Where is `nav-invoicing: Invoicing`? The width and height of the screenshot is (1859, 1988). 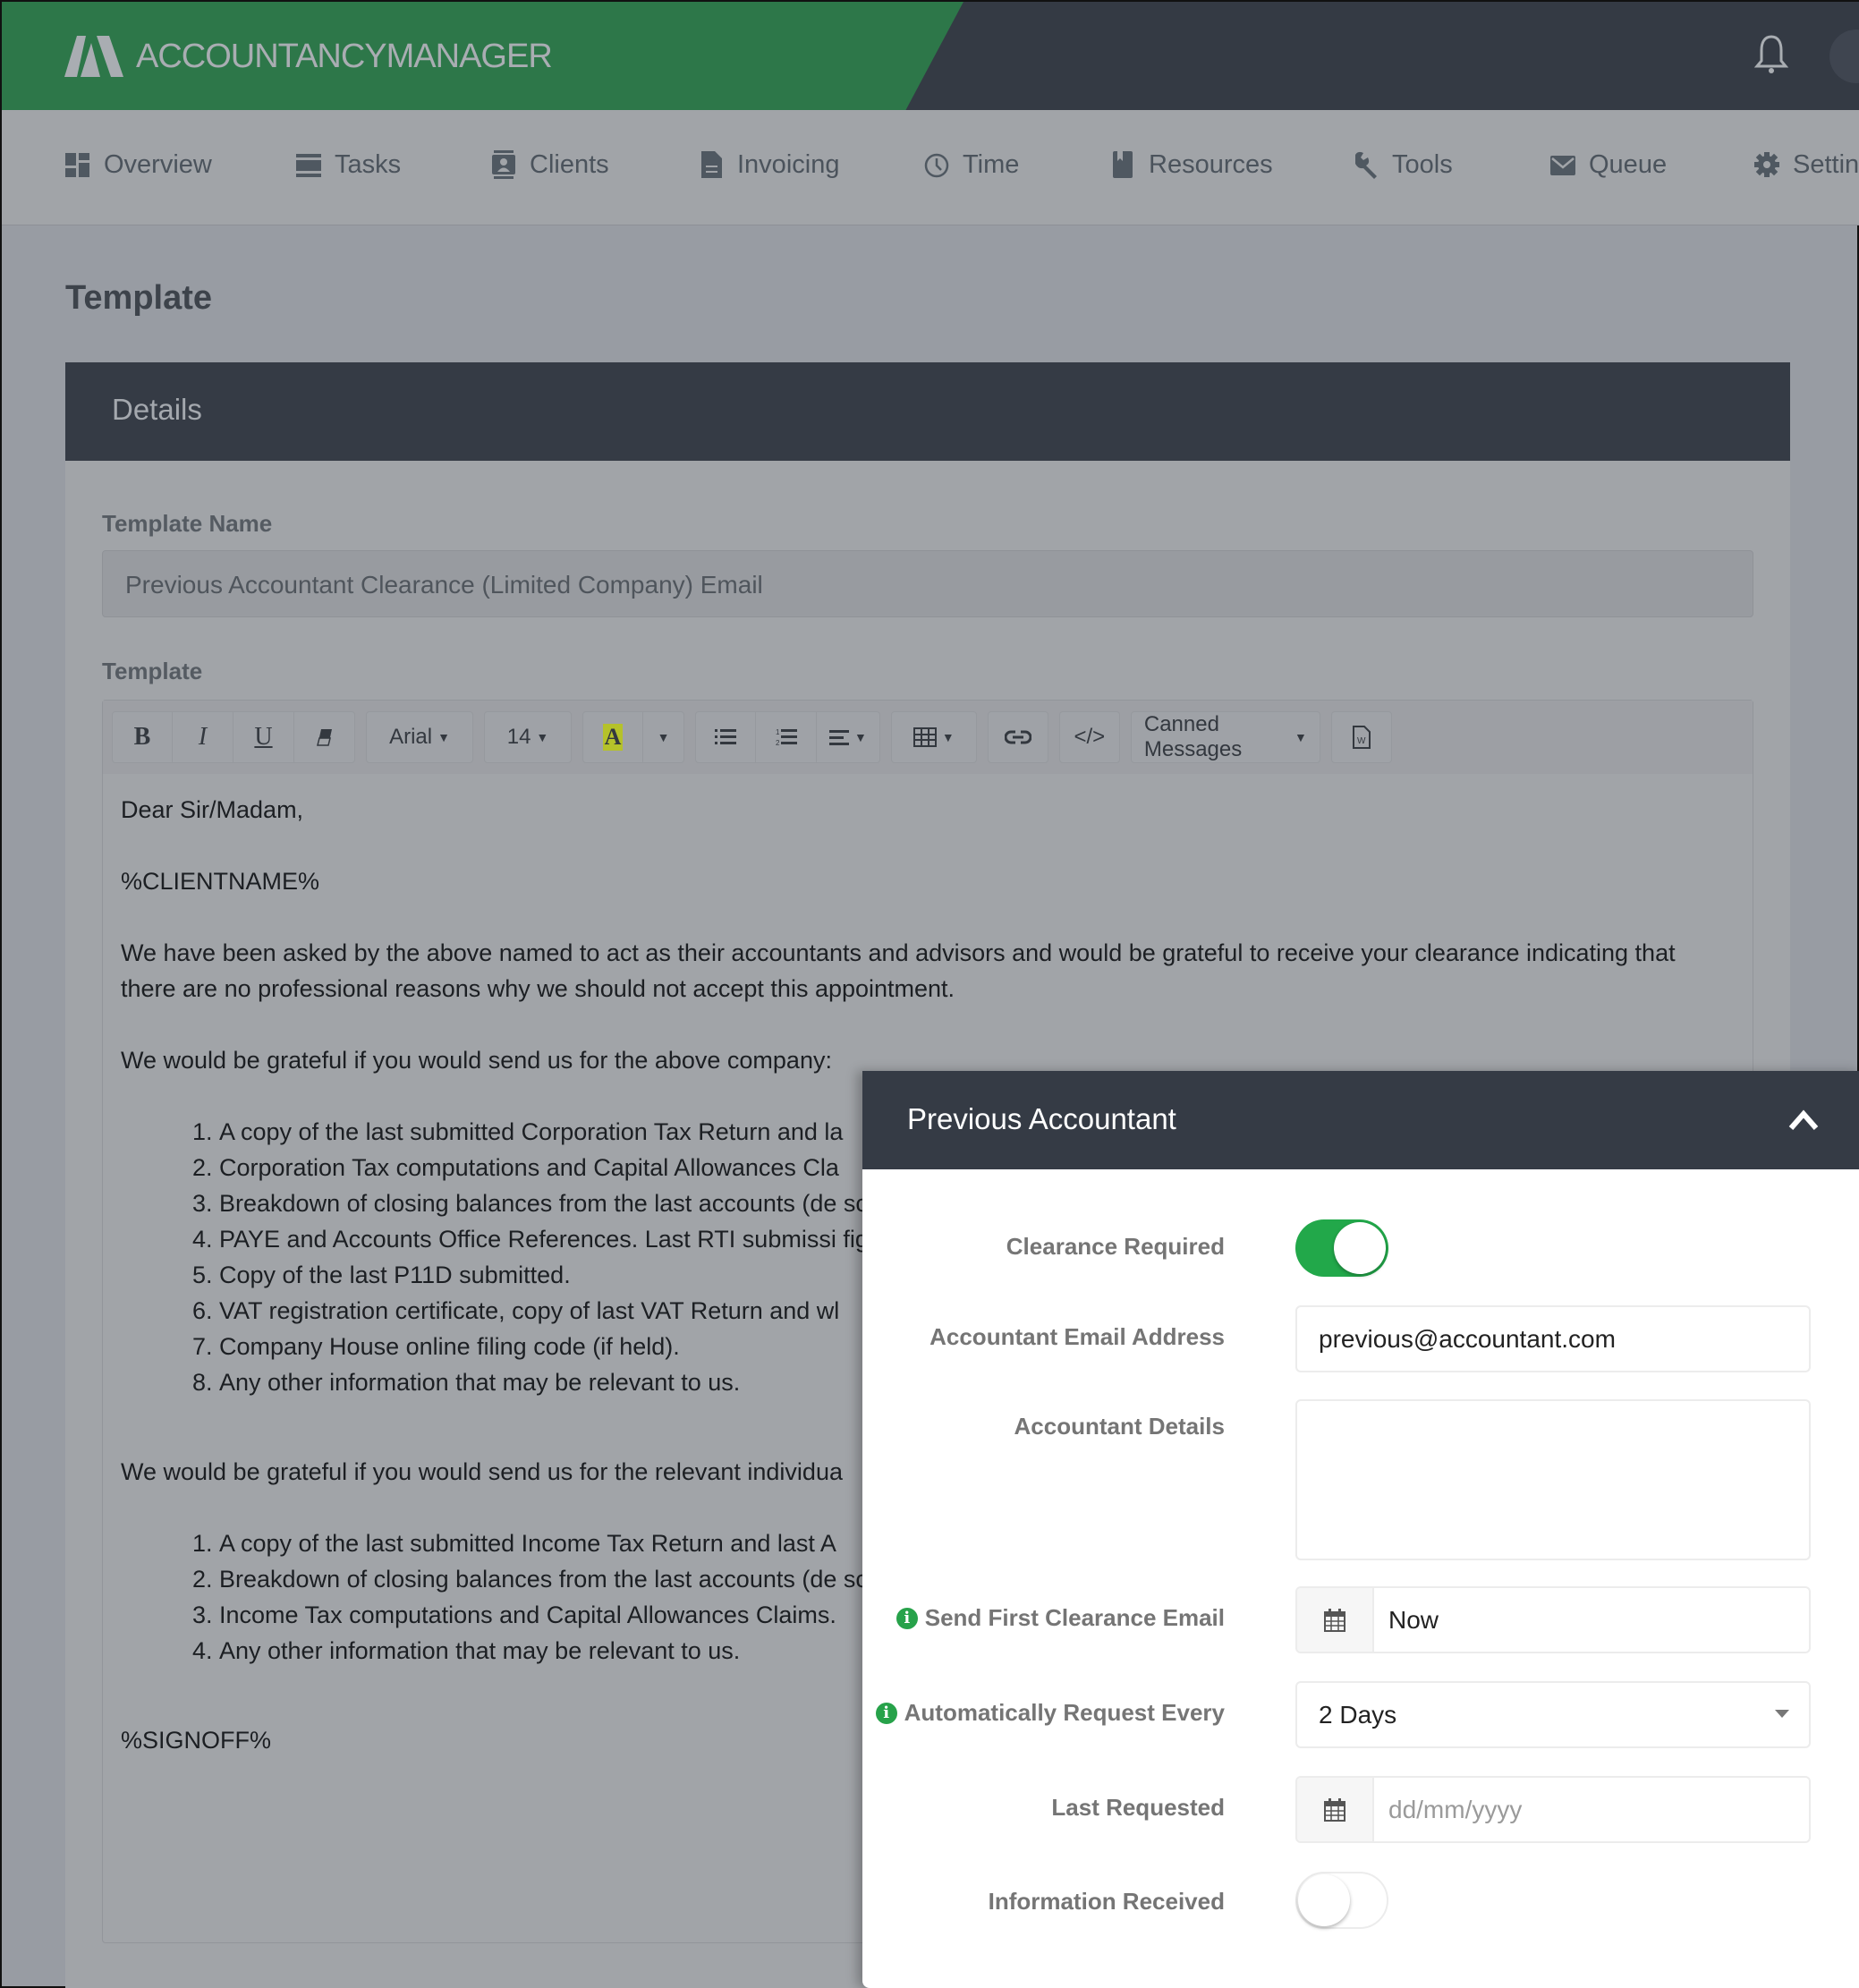
nav-invoicing: Invoicing is located at coordinates (768, 164).